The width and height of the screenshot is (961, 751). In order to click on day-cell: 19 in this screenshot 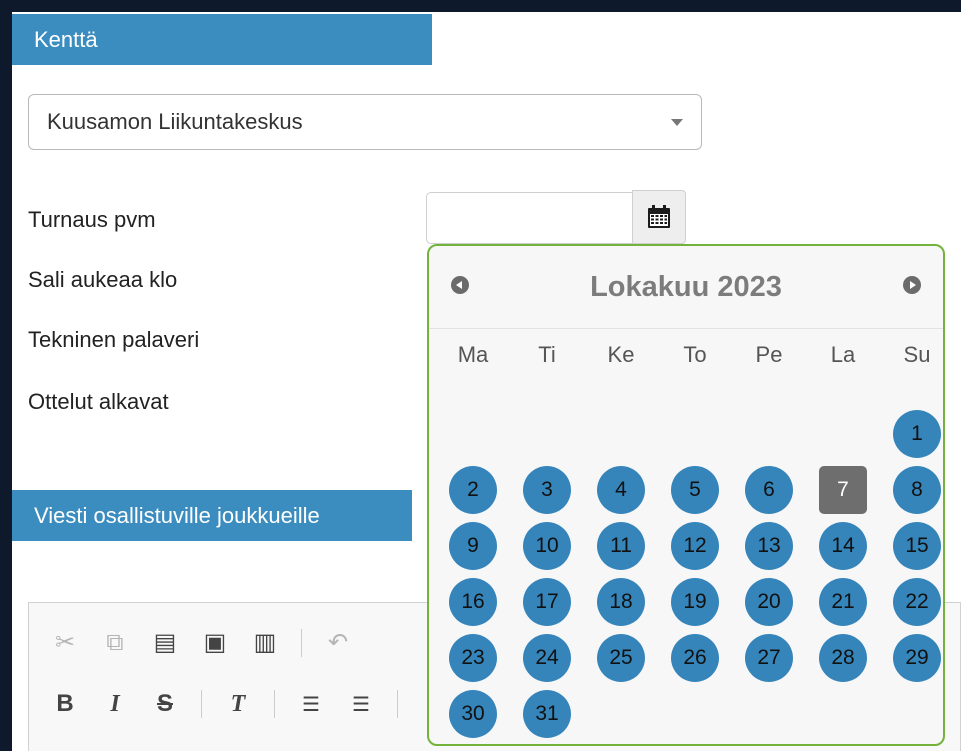, I will do `click(695, 602)`.